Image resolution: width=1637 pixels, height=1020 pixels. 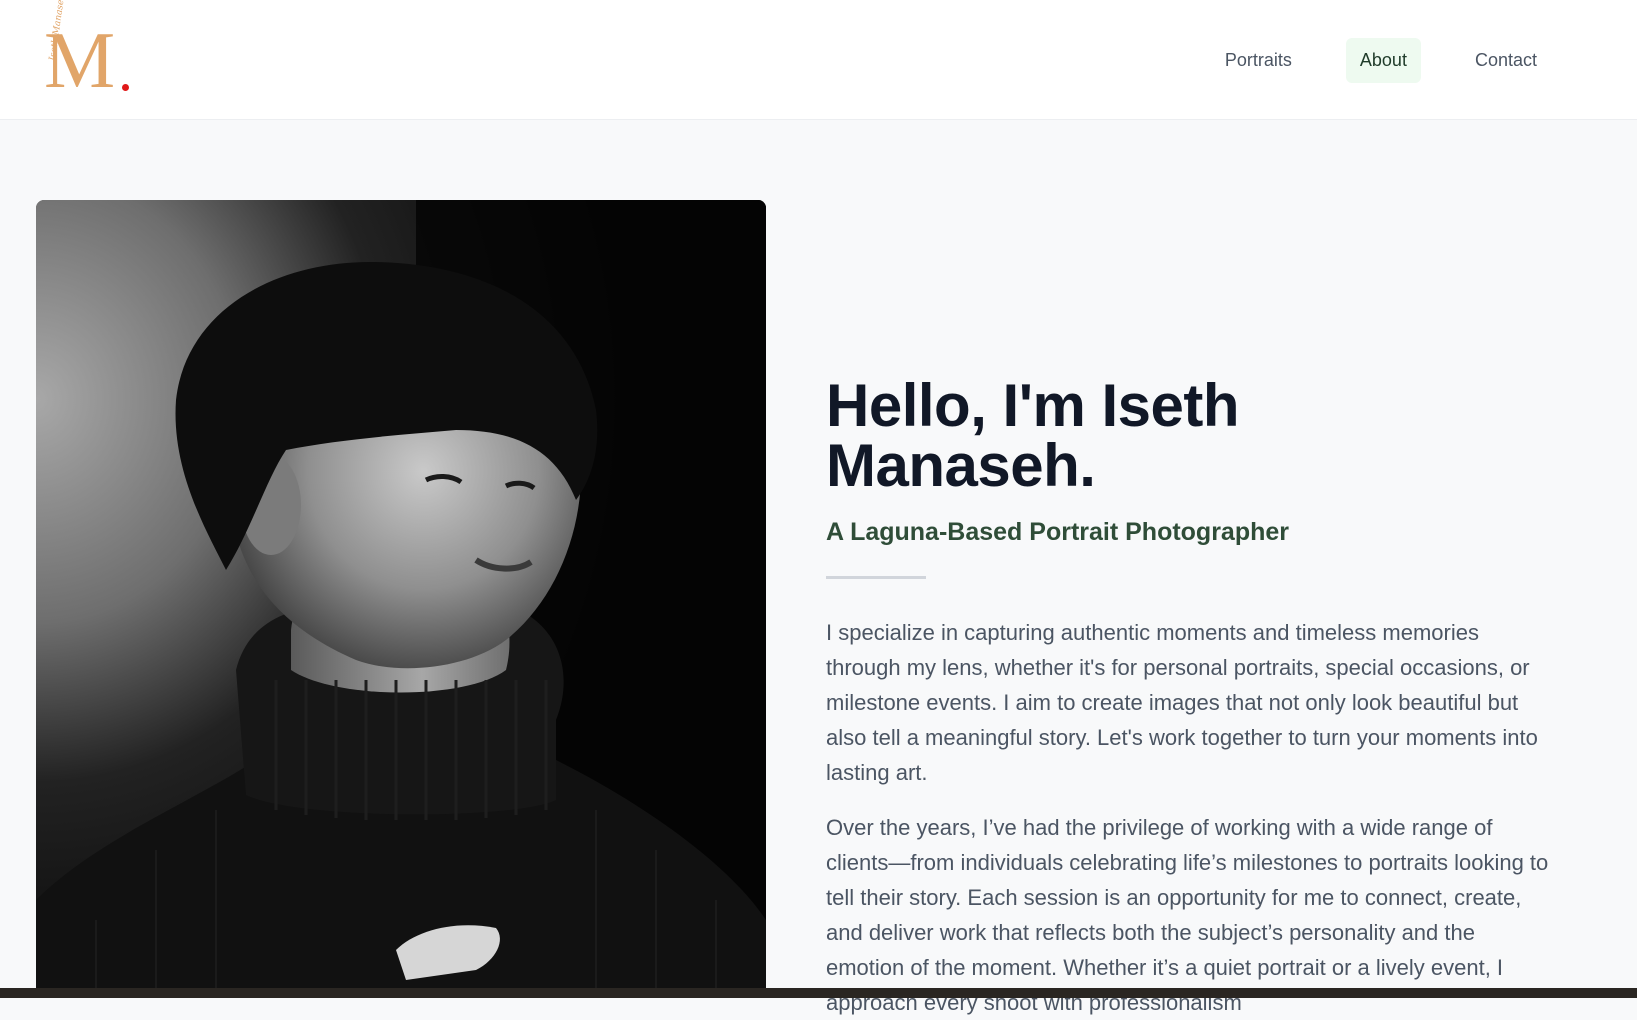 I want to click on title-divider, so click(x=876, y=577).